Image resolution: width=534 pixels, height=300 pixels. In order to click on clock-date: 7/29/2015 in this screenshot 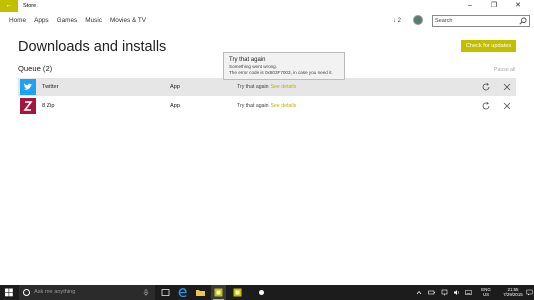, I will do `click(513, 294)`.